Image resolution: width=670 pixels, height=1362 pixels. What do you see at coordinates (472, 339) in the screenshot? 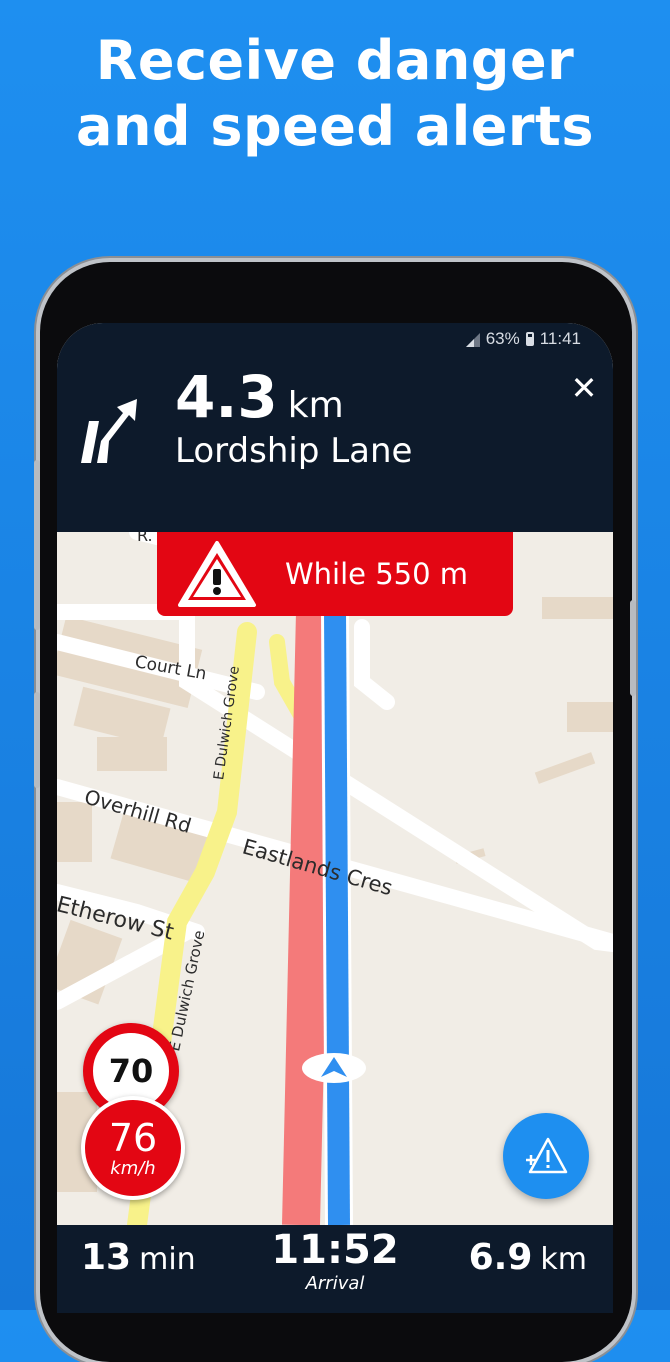
I see `signal-icon` at bounding box center [472, 339].